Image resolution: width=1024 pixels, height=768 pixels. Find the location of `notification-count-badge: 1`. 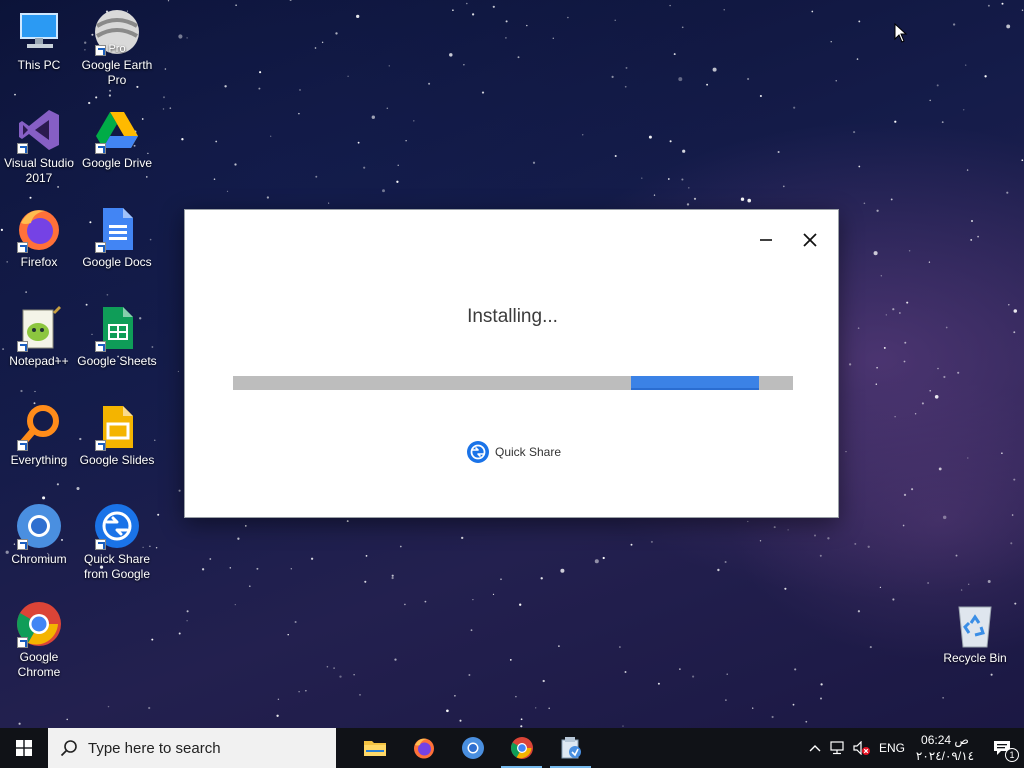

notification-count-badge: 1 is located at coordinates (1012, 755).